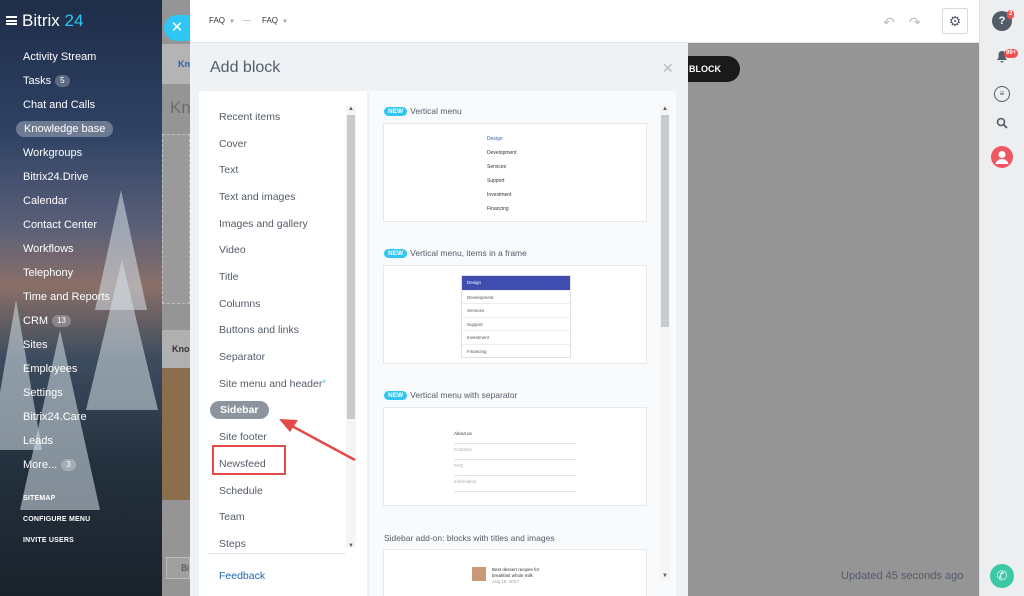  I want to click on block-title: NEW Vertical menu, items in a frame, so click(455, 253).